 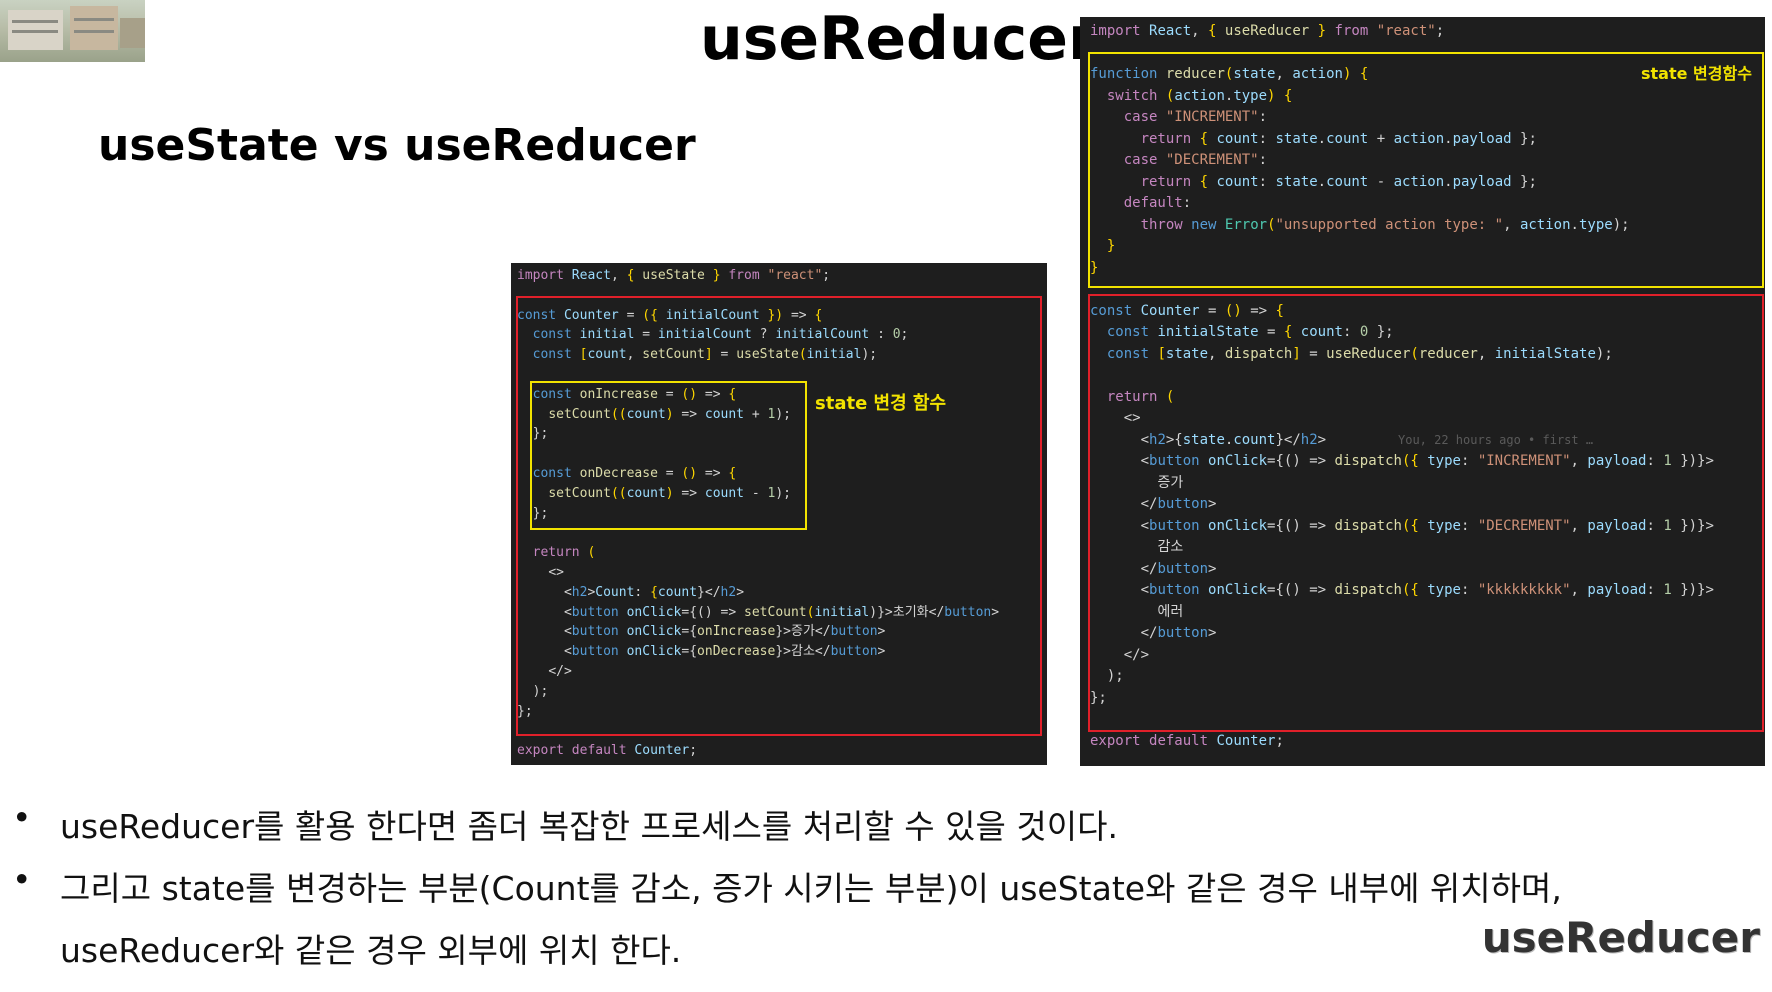 What do you see at coordinates (1426, 170) in the screenshot?
I see `reducer-highlight-box` at bounding box center [1426, 170].